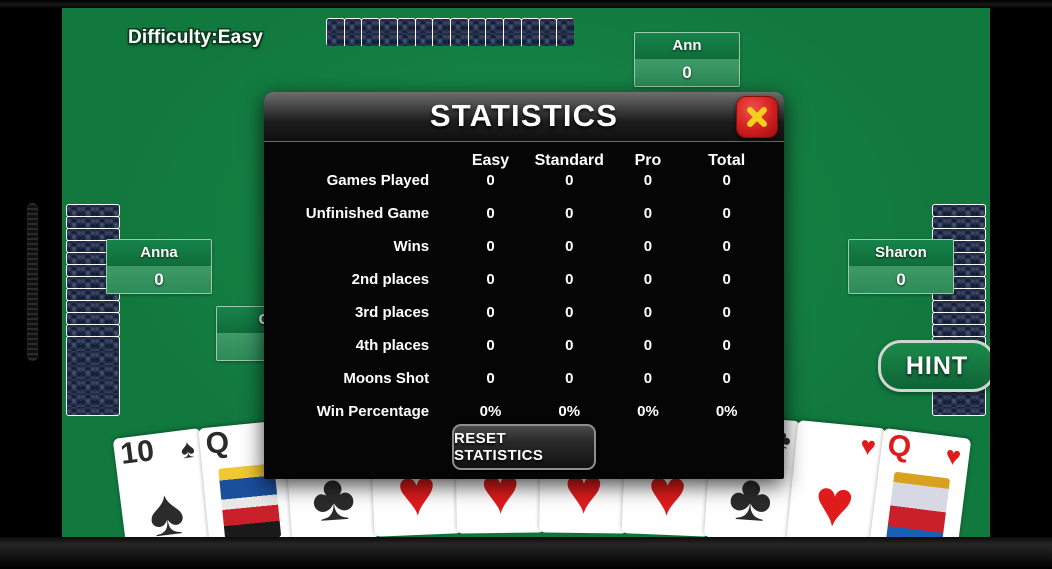  I want to click on device-bezel-top, so click(526, 4).